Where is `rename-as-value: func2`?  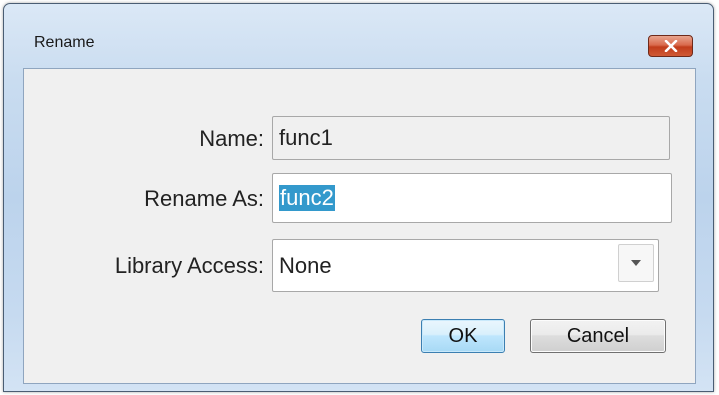
rename-as-value: func2 is located at coordinates (307, 198).